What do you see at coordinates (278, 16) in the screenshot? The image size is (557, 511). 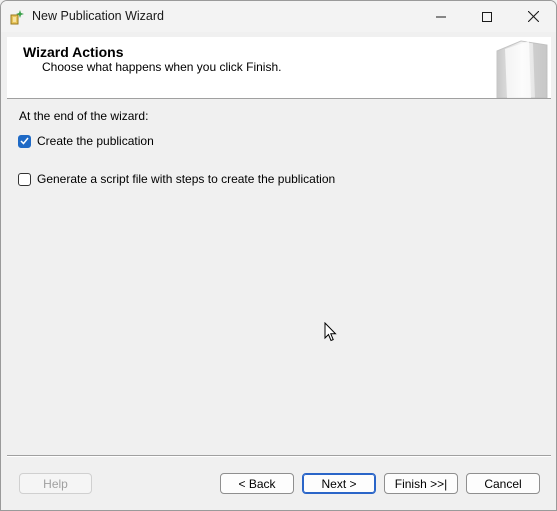 I see `title-bar: New Publication Wizard` at bounding box center [278, 16].